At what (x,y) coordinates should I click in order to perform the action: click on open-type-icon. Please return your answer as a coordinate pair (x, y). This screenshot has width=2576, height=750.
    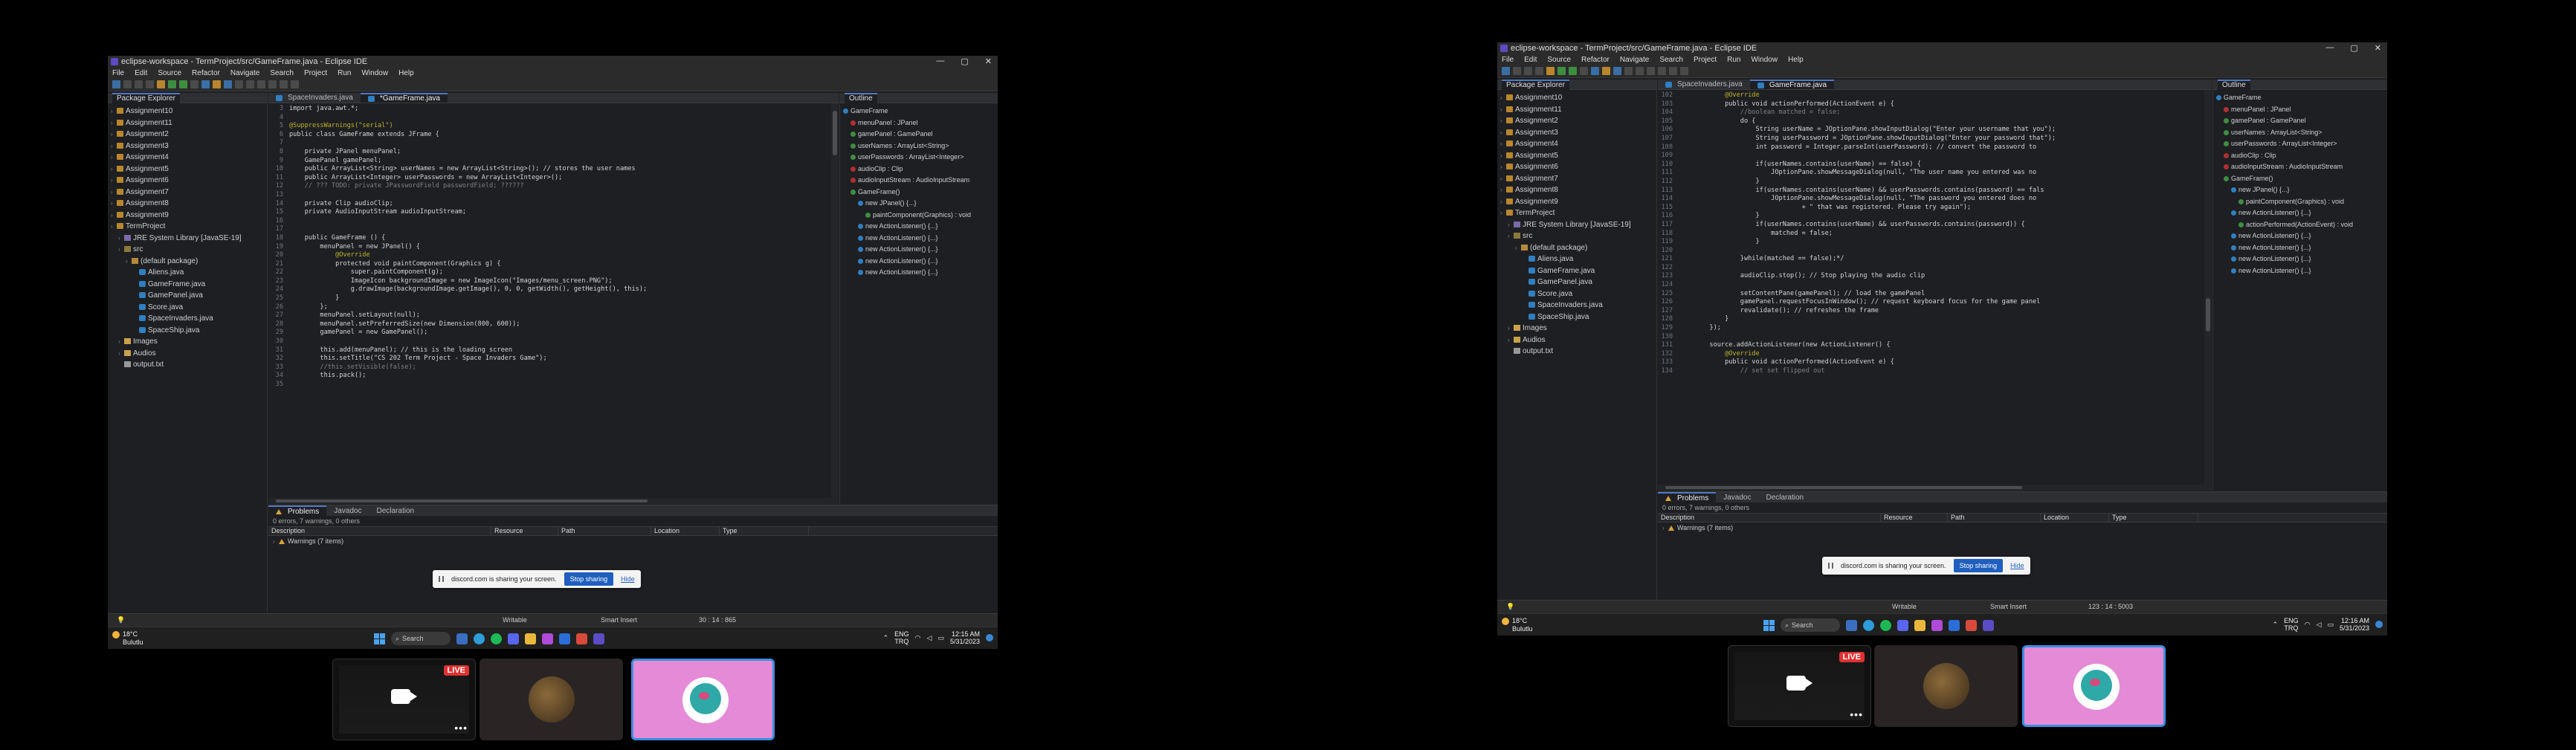
    Looking at the image, I should click on (239, 84).